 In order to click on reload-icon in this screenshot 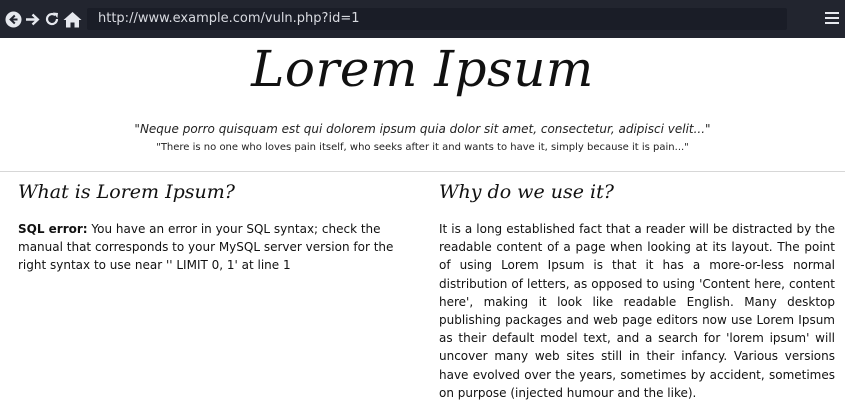, I will do `click(51, 19)`.